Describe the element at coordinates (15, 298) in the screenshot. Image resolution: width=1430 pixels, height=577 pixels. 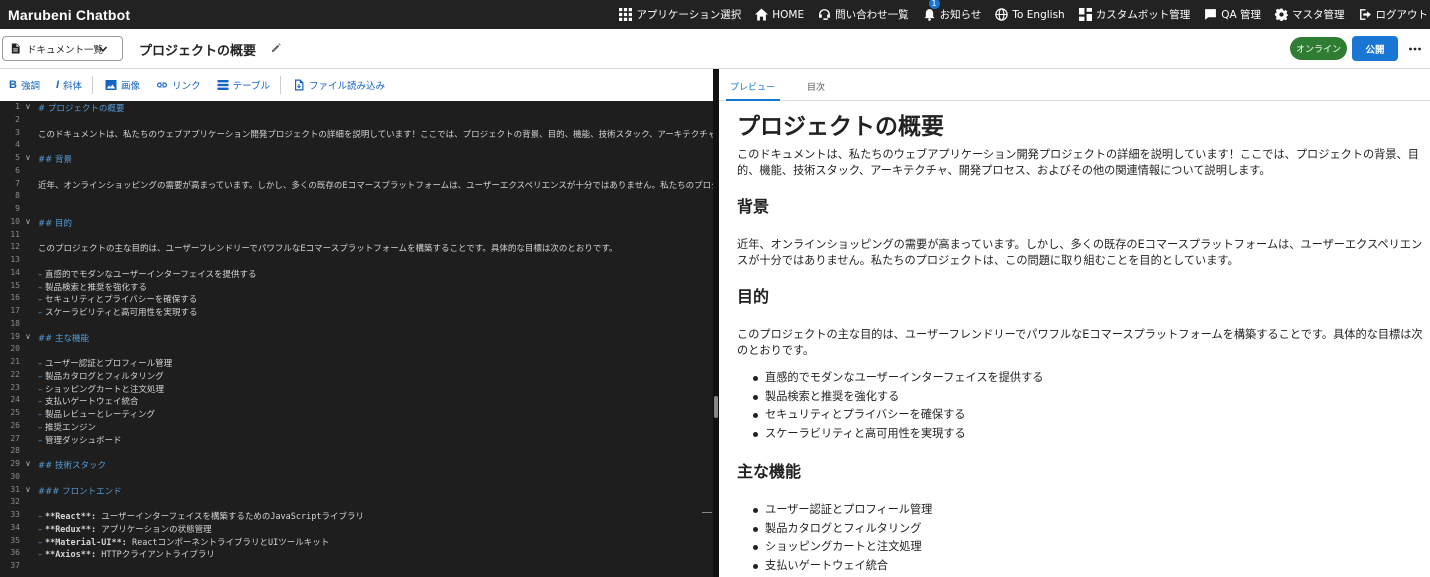
I see `line-number: 16` at that location.